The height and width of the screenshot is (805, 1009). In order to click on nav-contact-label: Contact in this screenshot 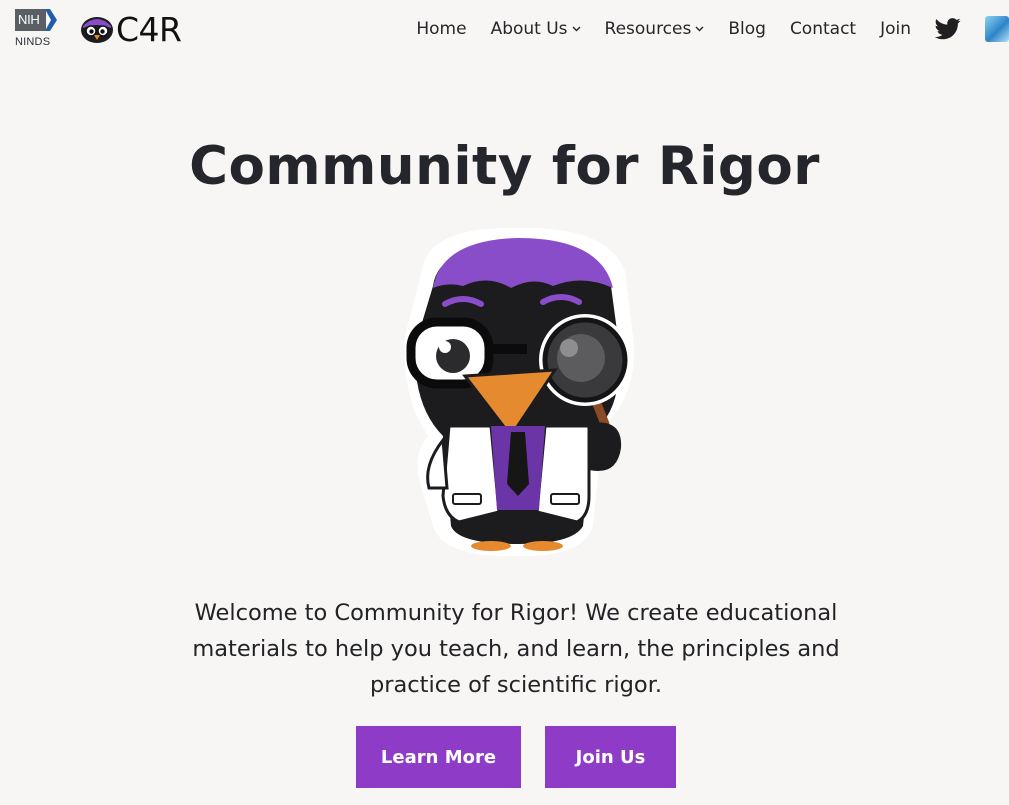, I will do `click(823, 29)`.